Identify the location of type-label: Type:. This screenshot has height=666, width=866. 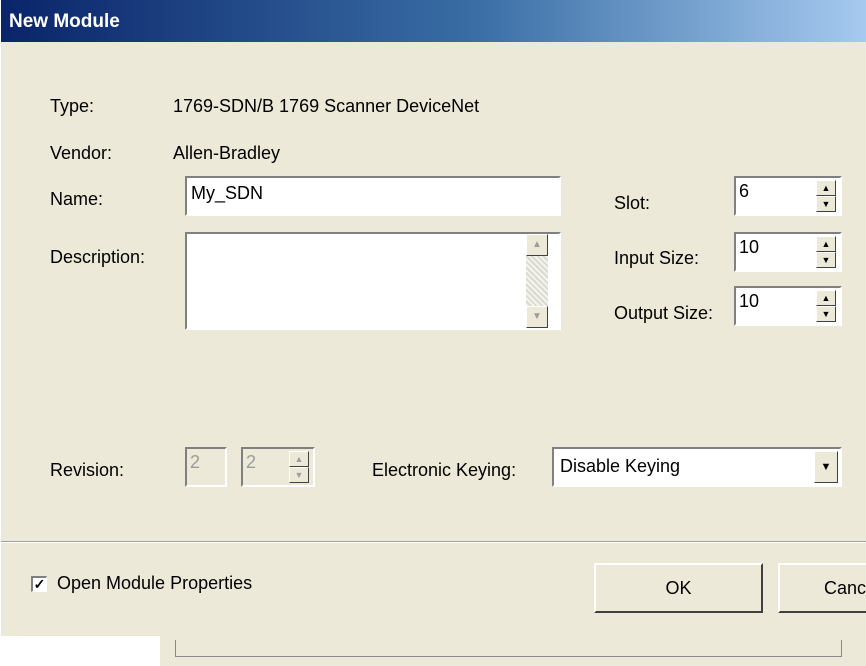
(72, 106).